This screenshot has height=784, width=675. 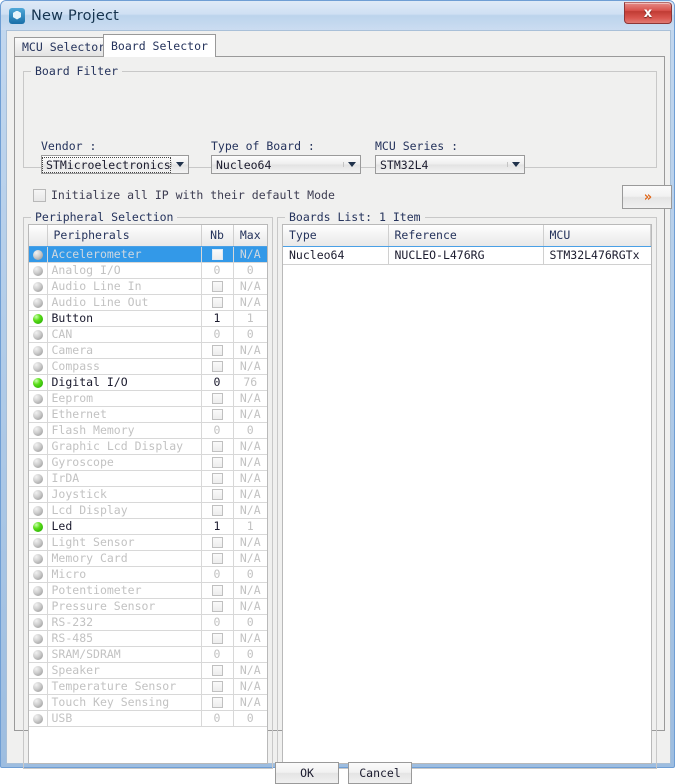 What do you see at coordinates (148, 350) in the screenshot?
I see `peripheral-row: Camera N/A` at bounding box center [148, 350].